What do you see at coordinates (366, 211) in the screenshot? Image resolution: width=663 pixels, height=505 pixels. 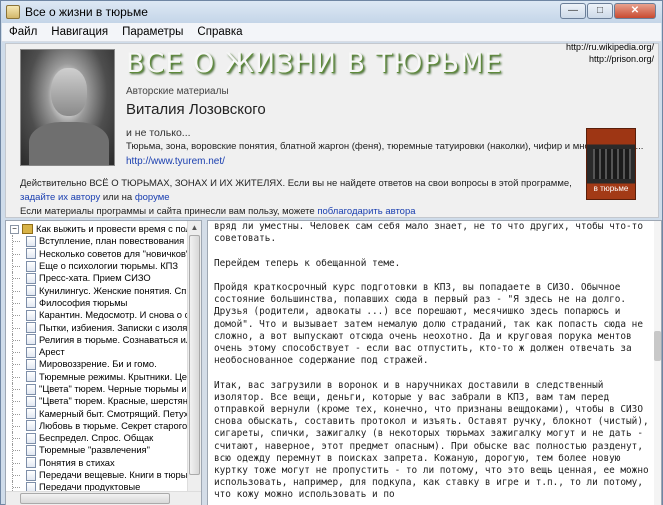 I see `thank-author-link: поблагодарить автора` at bounding box center [366, 211].